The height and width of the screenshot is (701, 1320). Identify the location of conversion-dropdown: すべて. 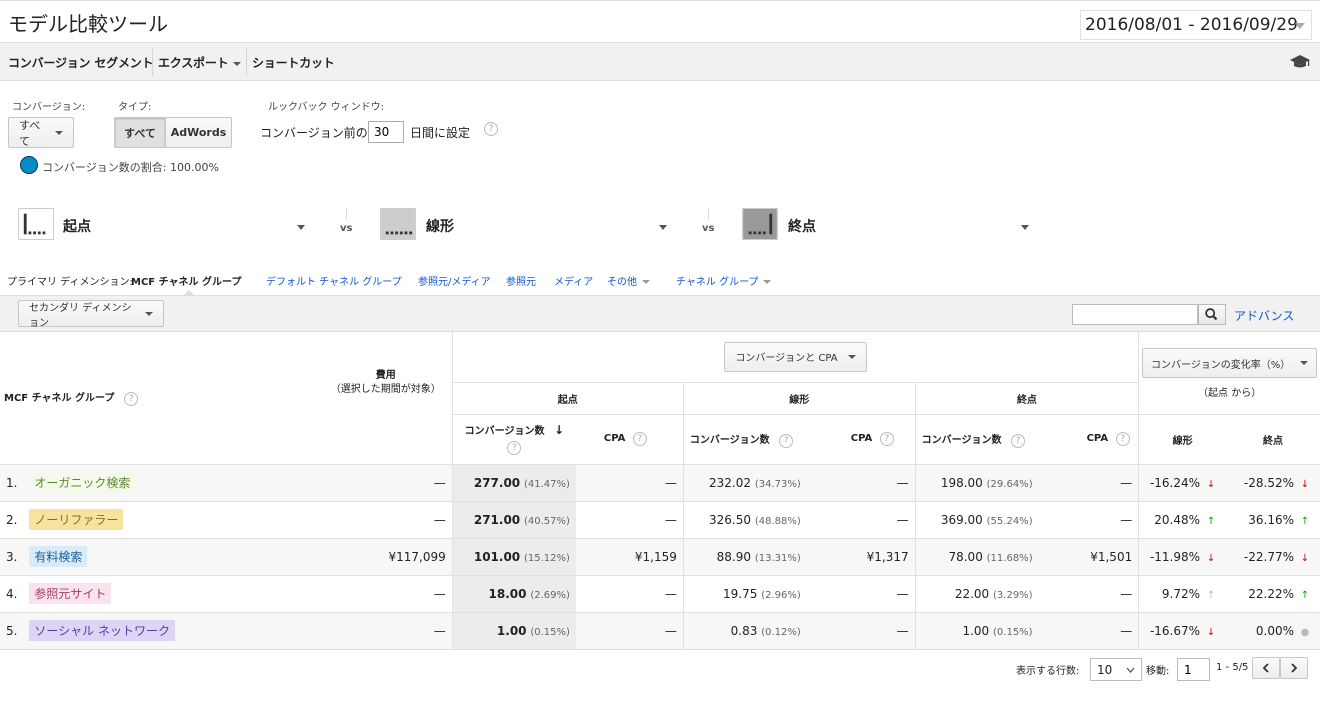
(41, 132).